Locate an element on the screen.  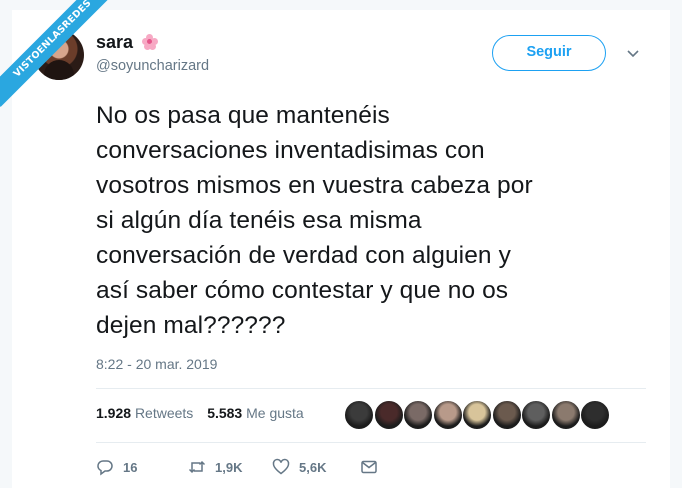
frame-right is located at coordinates (676, 244).